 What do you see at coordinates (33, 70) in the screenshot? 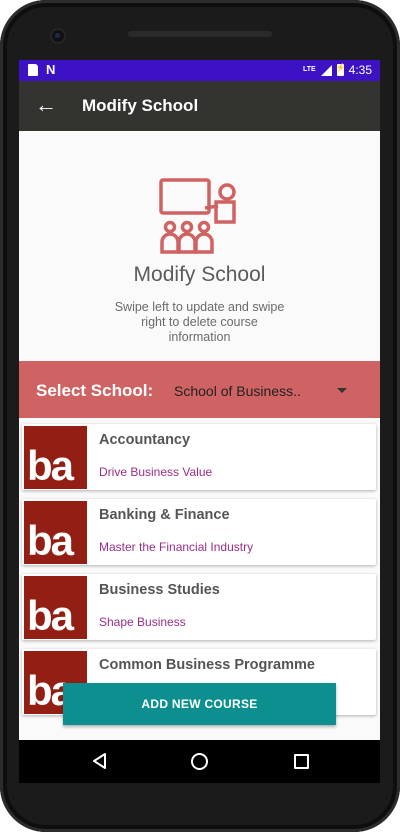
I see `sd-card-icon` at bounding box center [33, 70].